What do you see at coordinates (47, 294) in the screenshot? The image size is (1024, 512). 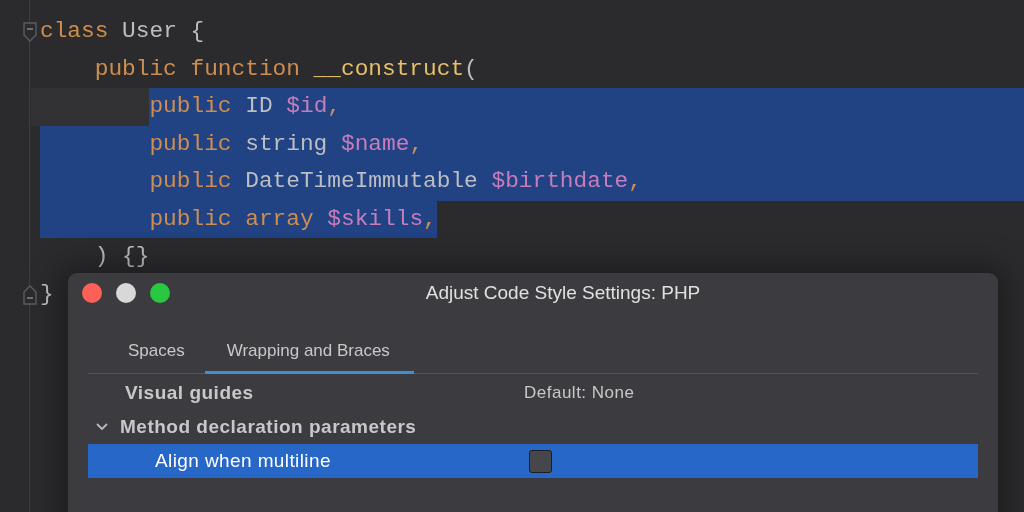 I see `code-line: }` at bounding box center [47, 294].